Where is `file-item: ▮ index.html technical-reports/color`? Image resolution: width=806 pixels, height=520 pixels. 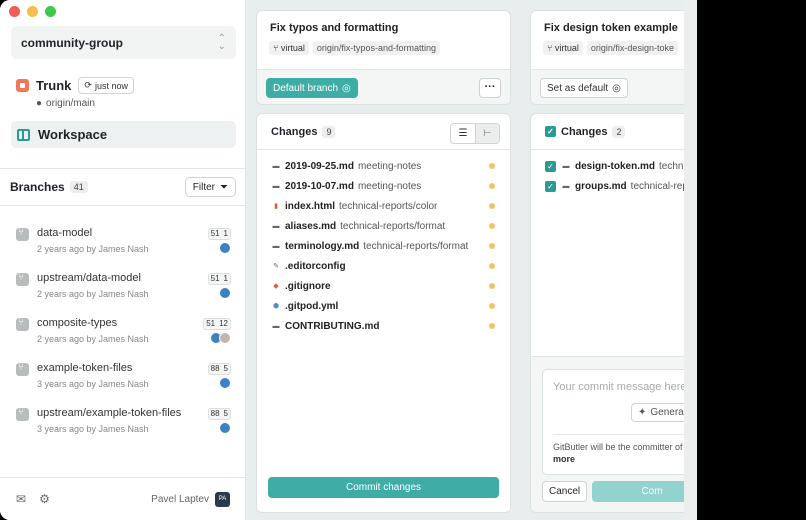 file-item: ▮ index.html technical-reports/color is located at coordinates (385, 206).